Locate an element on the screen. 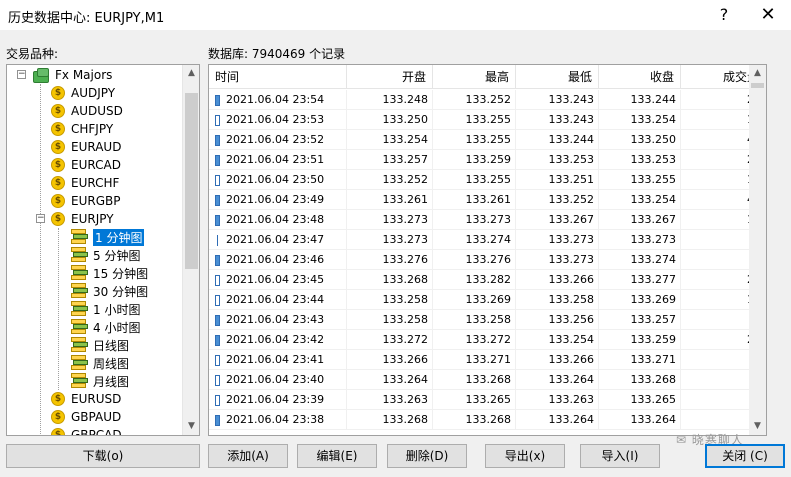  tree-item-label: AUDUSD is located at coordinates (97, 111).